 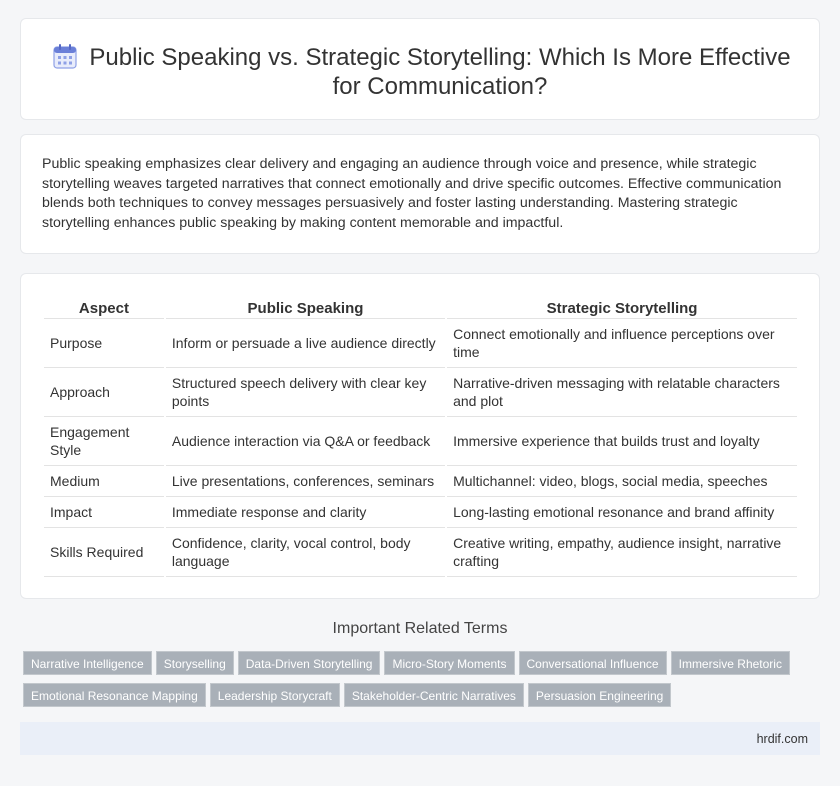 What do you see at coordinates (104, 343) in the screenshot?
I see `row-aspect: Purpose` at bounding box center [104, 343].